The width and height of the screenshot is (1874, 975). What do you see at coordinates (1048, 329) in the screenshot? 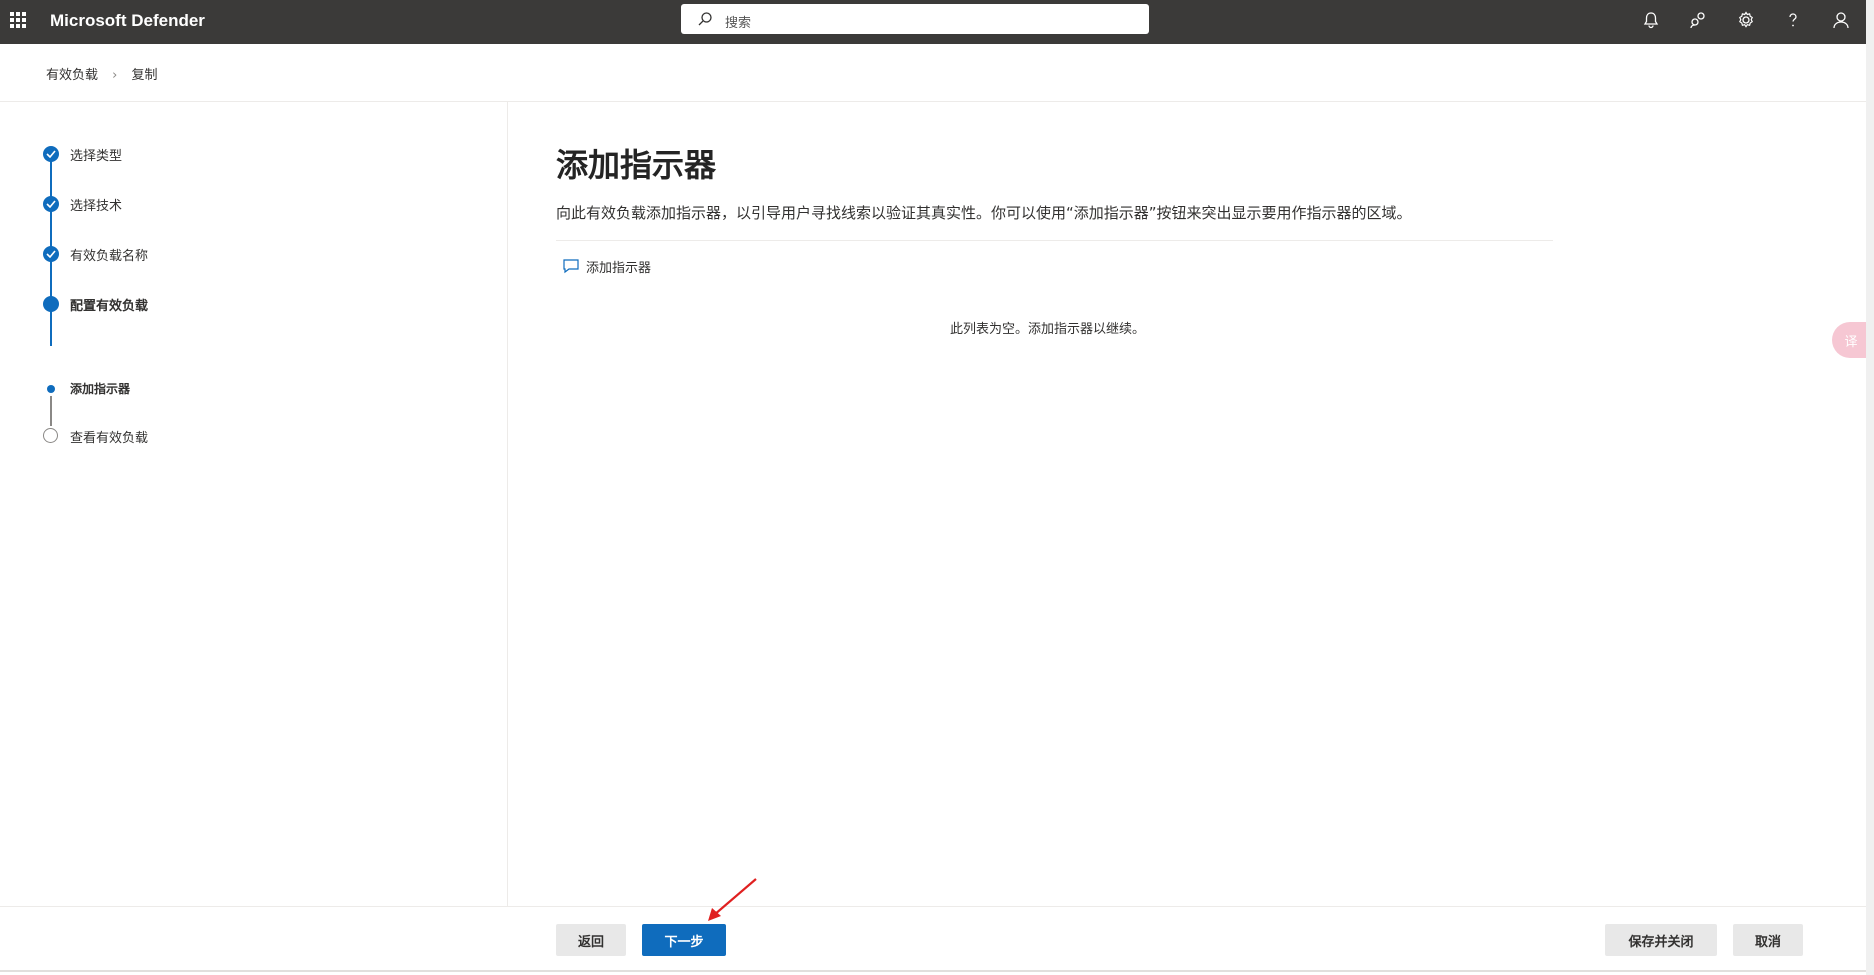
I see `empty-list-message: 此列表为空。添加指示器以继续。` at bounding box center [1048, 329].